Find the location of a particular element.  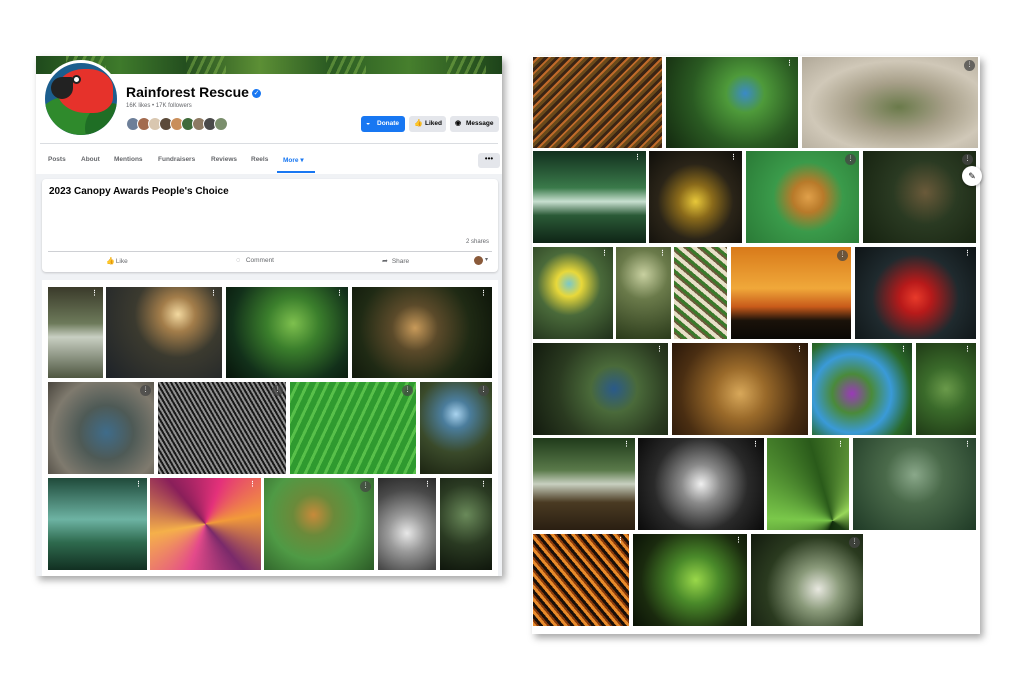

photo-blue-bird: ⋮ is located at coordinates (732, 102).